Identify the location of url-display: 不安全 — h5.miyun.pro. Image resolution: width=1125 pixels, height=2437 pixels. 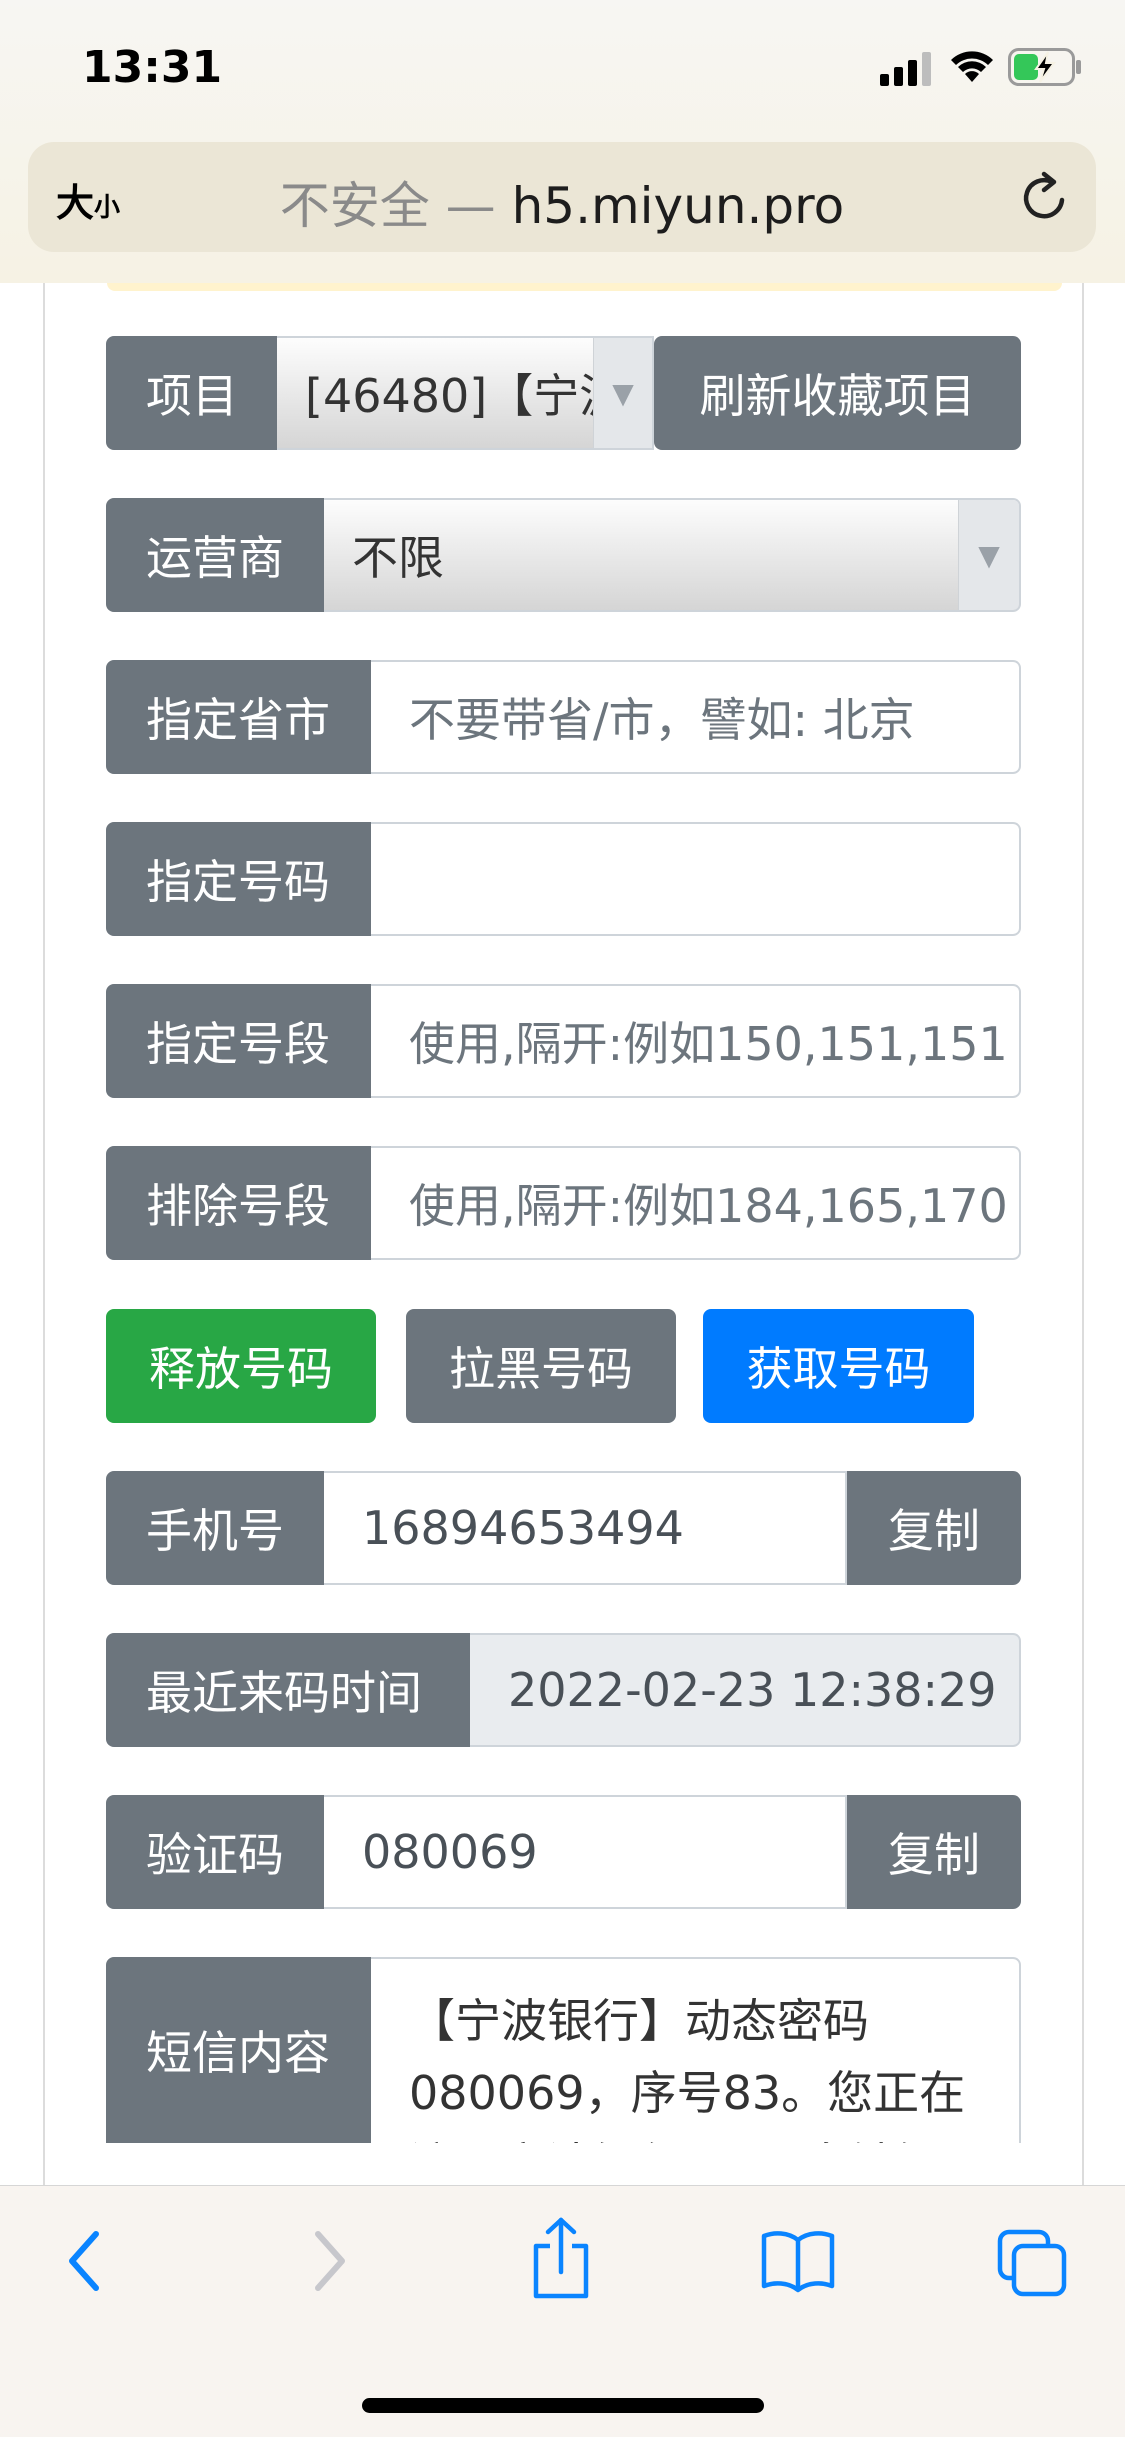
(562, 202).